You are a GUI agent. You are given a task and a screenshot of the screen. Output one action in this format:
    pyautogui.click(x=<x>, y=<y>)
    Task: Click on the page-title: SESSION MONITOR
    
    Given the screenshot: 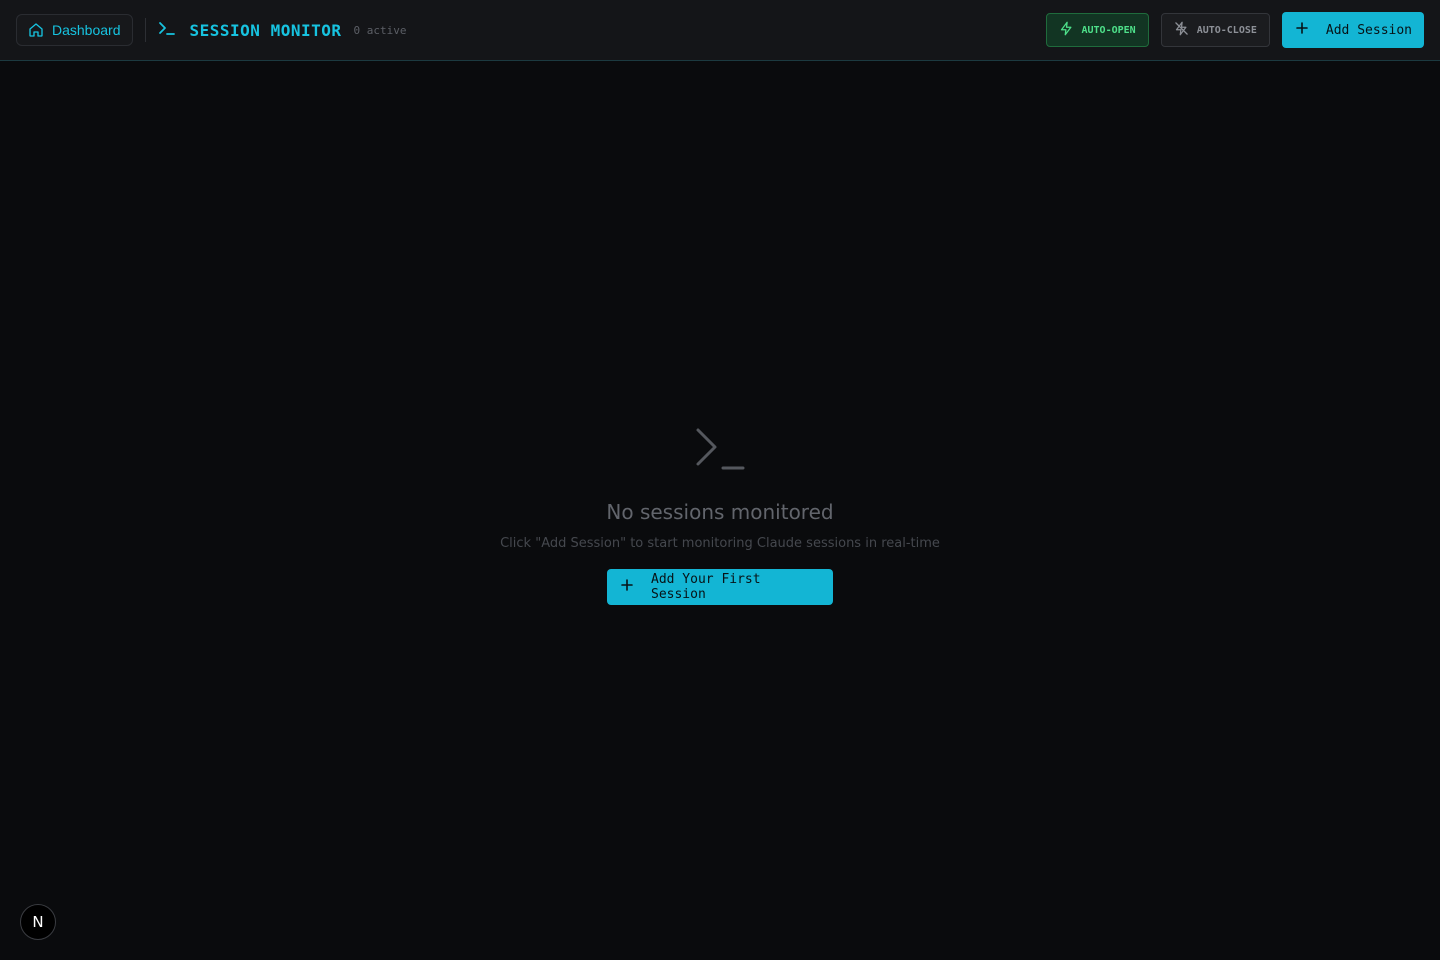 What is the action you would take?
    pyautogui.click(x=265, y=30)
    